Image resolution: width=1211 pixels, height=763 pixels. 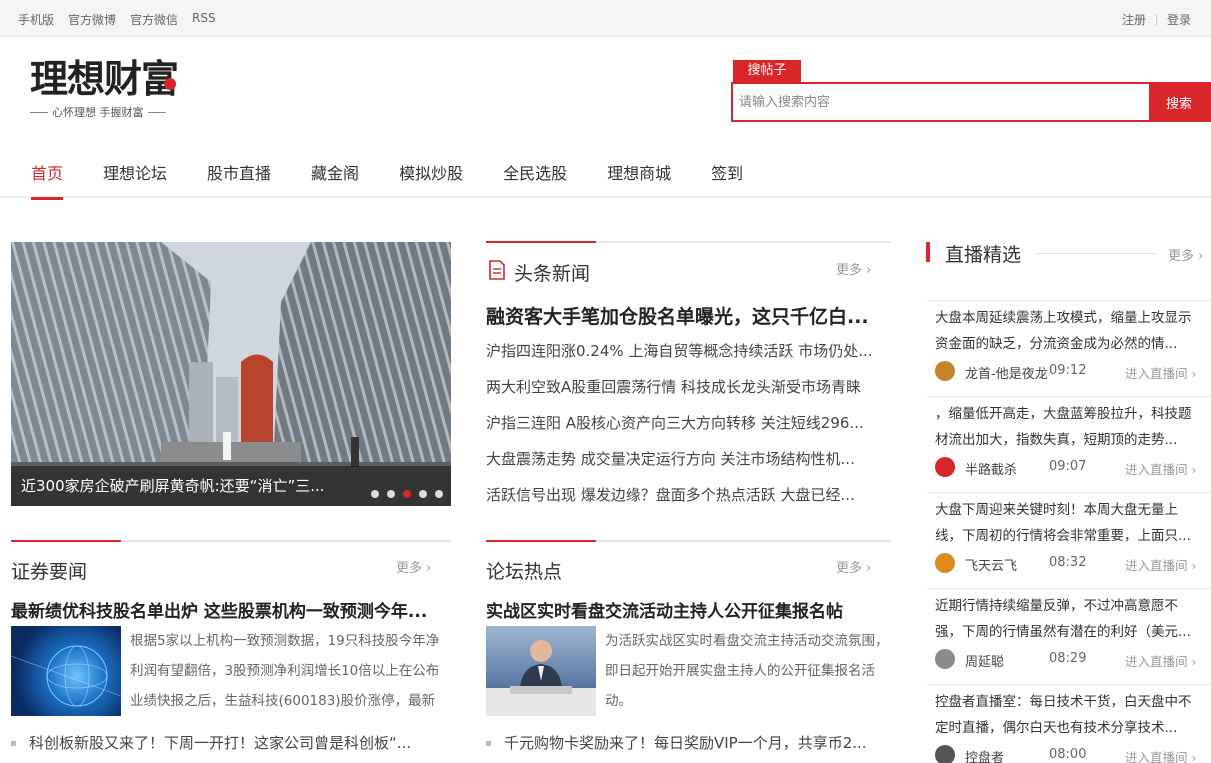 I want to click on forum-top-story: 实战区实时看盘交流活动主持人公开征集报名帖, so click(x=689, y=609).